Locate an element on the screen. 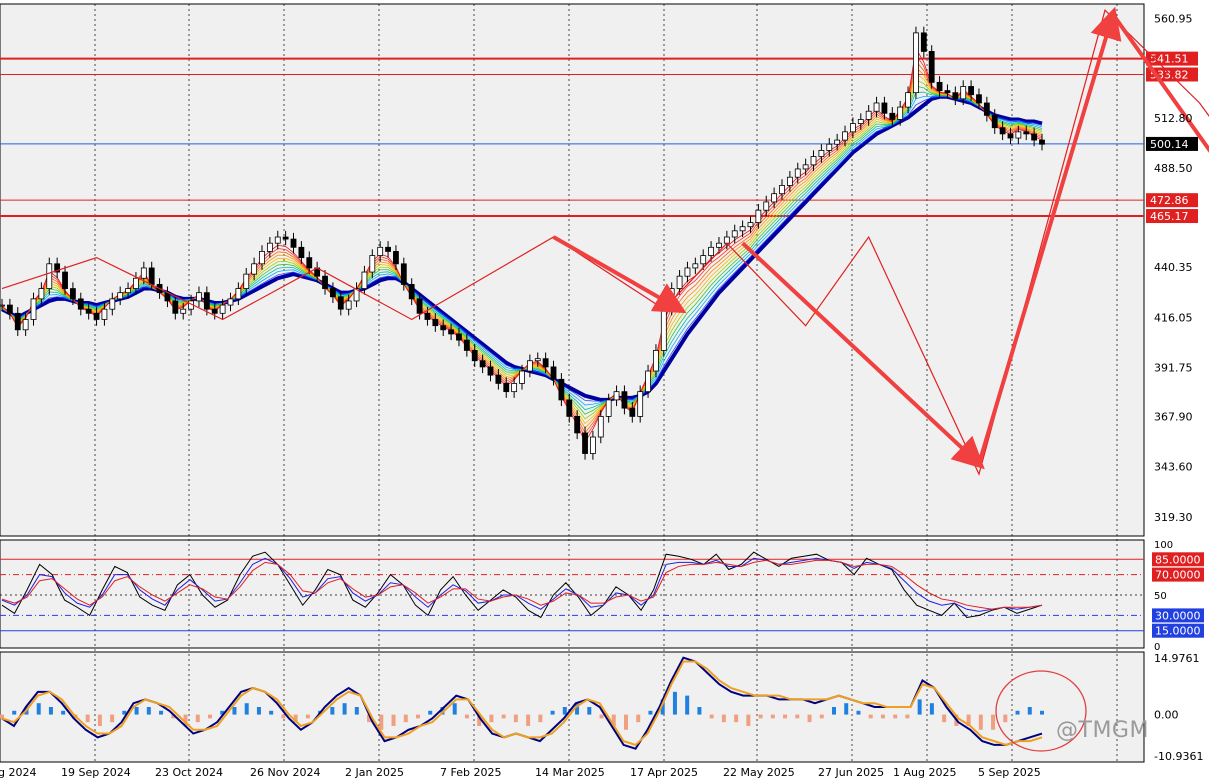 The image size is (1209, 784). price-tick-label: 440.35 is located at coordinates (1173, 267).